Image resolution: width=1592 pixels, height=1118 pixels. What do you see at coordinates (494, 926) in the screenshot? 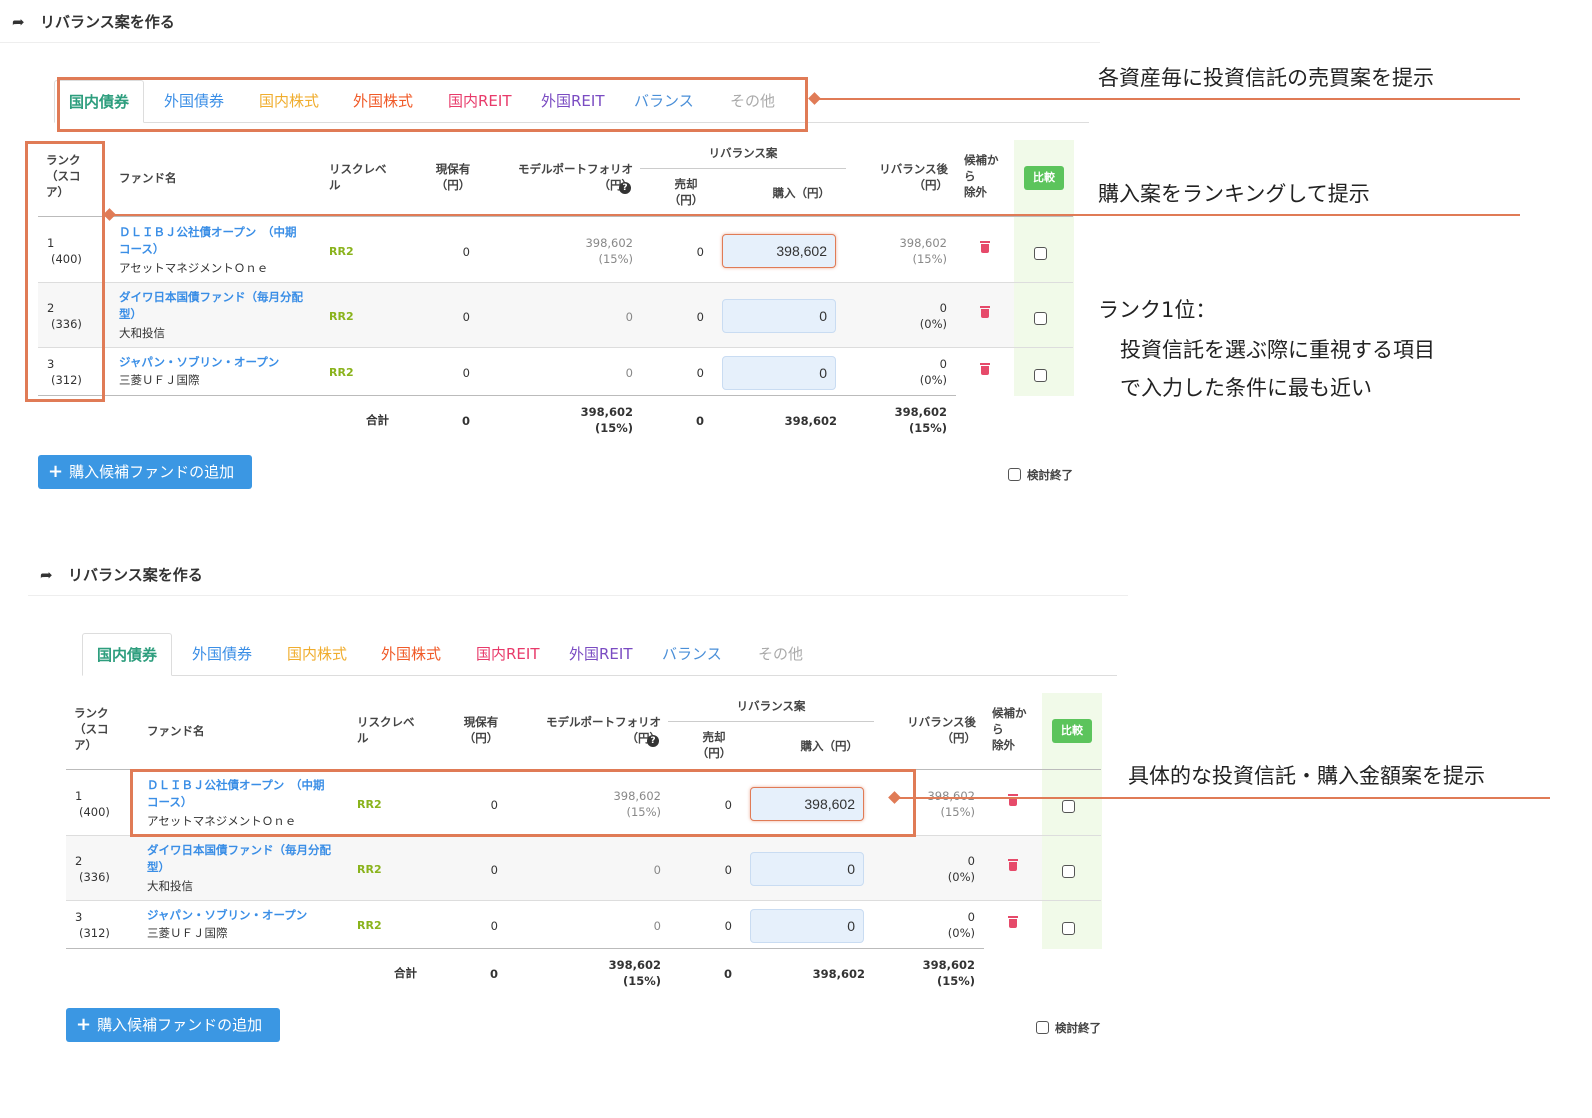
I see `holding-value: 0` at bounding box center [494, 926].